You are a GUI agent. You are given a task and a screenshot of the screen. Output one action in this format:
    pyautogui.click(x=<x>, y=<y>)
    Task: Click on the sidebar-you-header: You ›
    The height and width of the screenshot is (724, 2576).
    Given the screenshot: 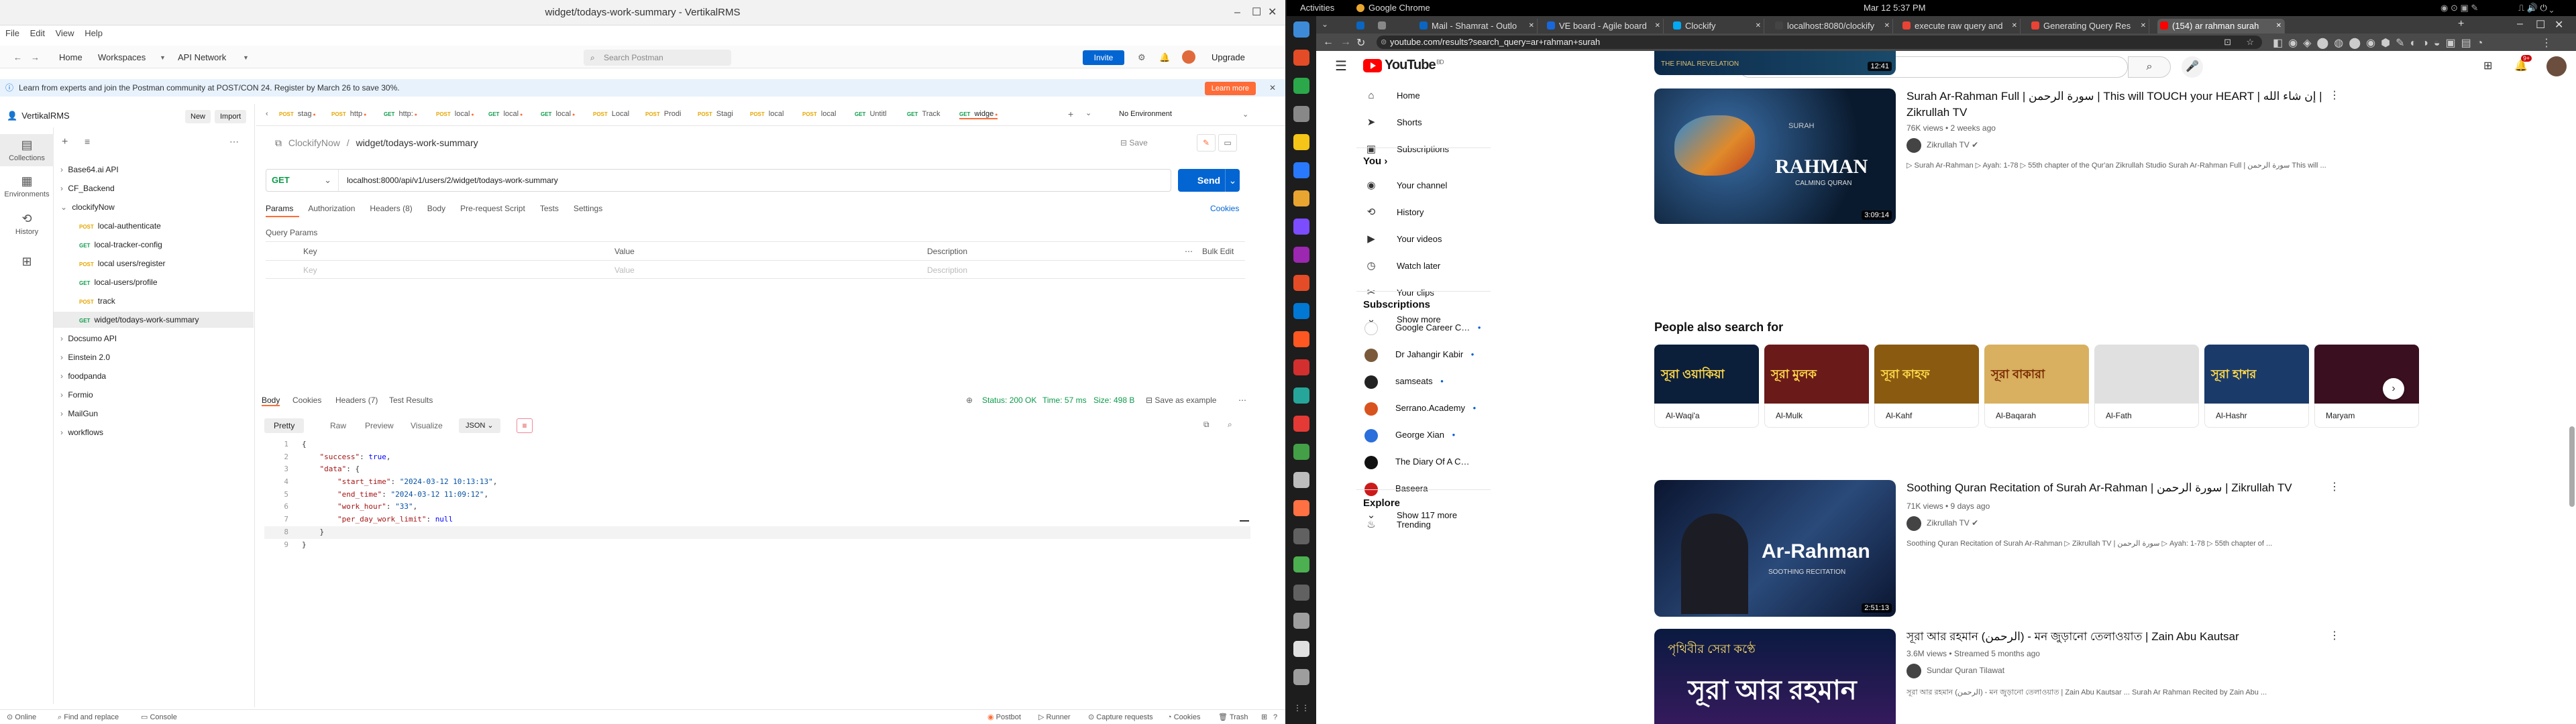 What is the action you would take?
    pyautogui.click(x=1375, y=161)
    